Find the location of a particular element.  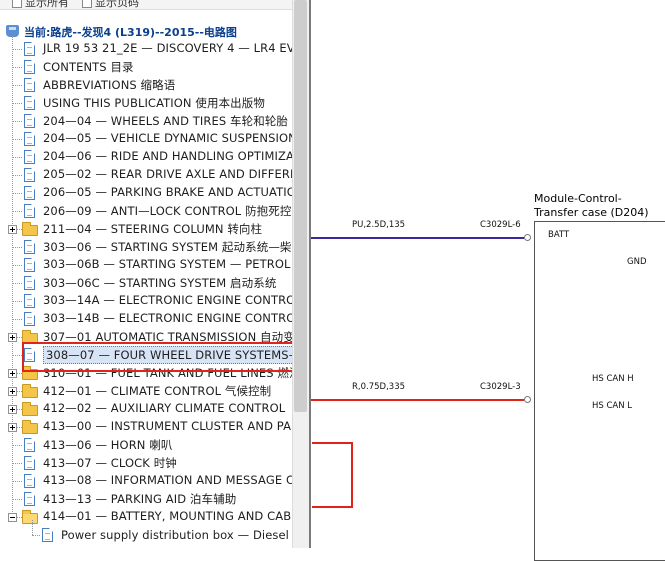

pin-hs-can-h: HS CAN H is located at coordinates (613, 379).